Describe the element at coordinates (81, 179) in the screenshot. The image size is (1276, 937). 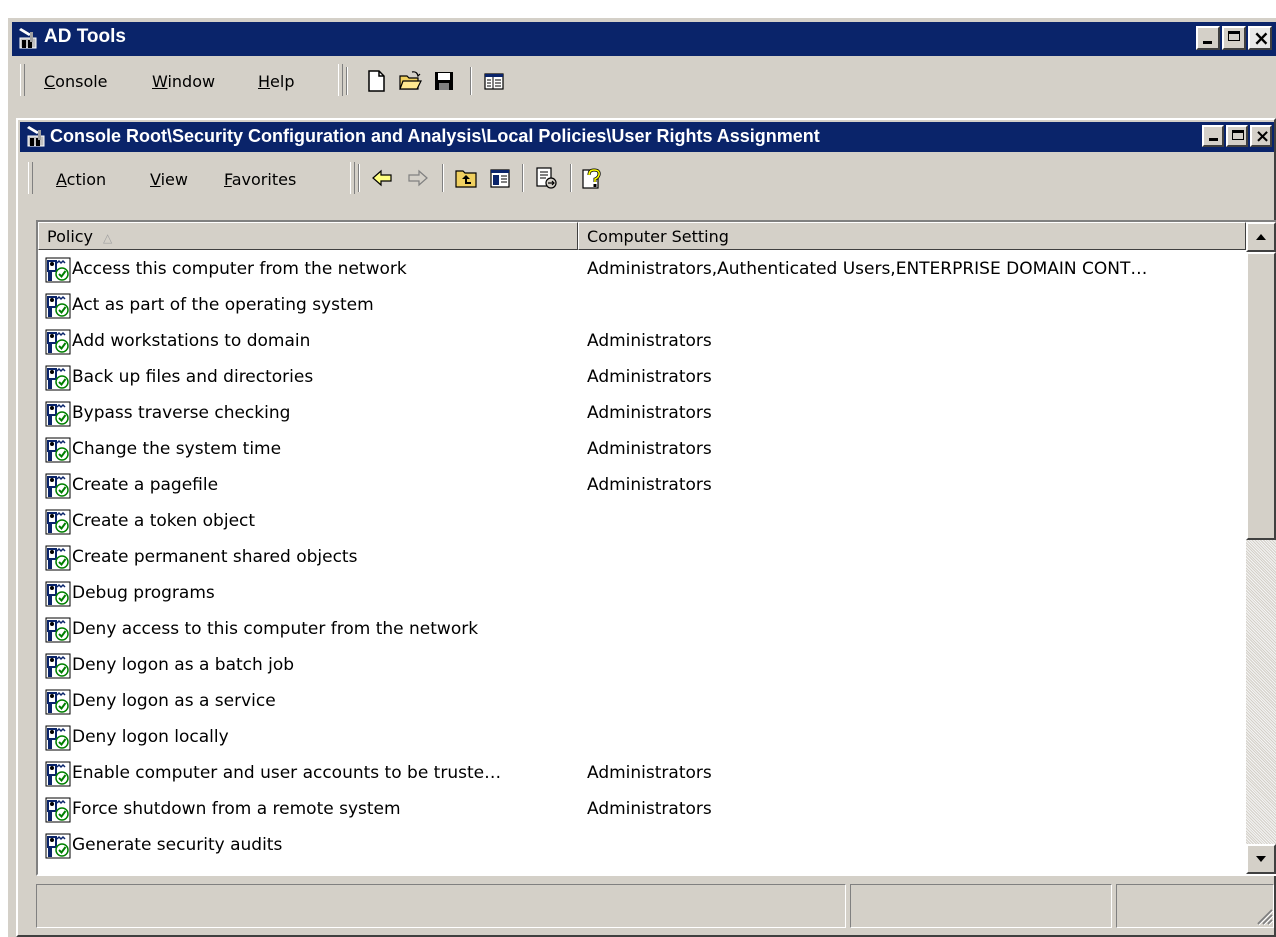
I see `menu-action: Action` at that location.